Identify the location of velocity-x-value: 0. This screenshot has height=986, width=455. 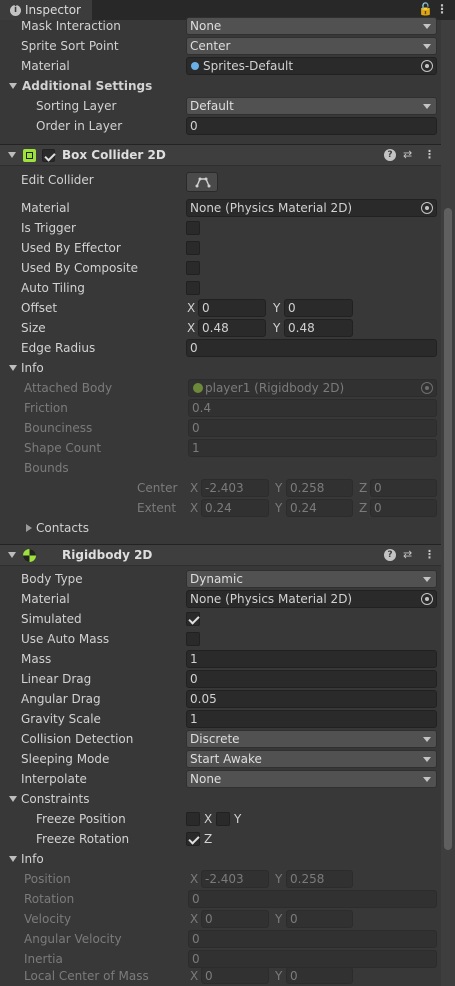
(235, 919).